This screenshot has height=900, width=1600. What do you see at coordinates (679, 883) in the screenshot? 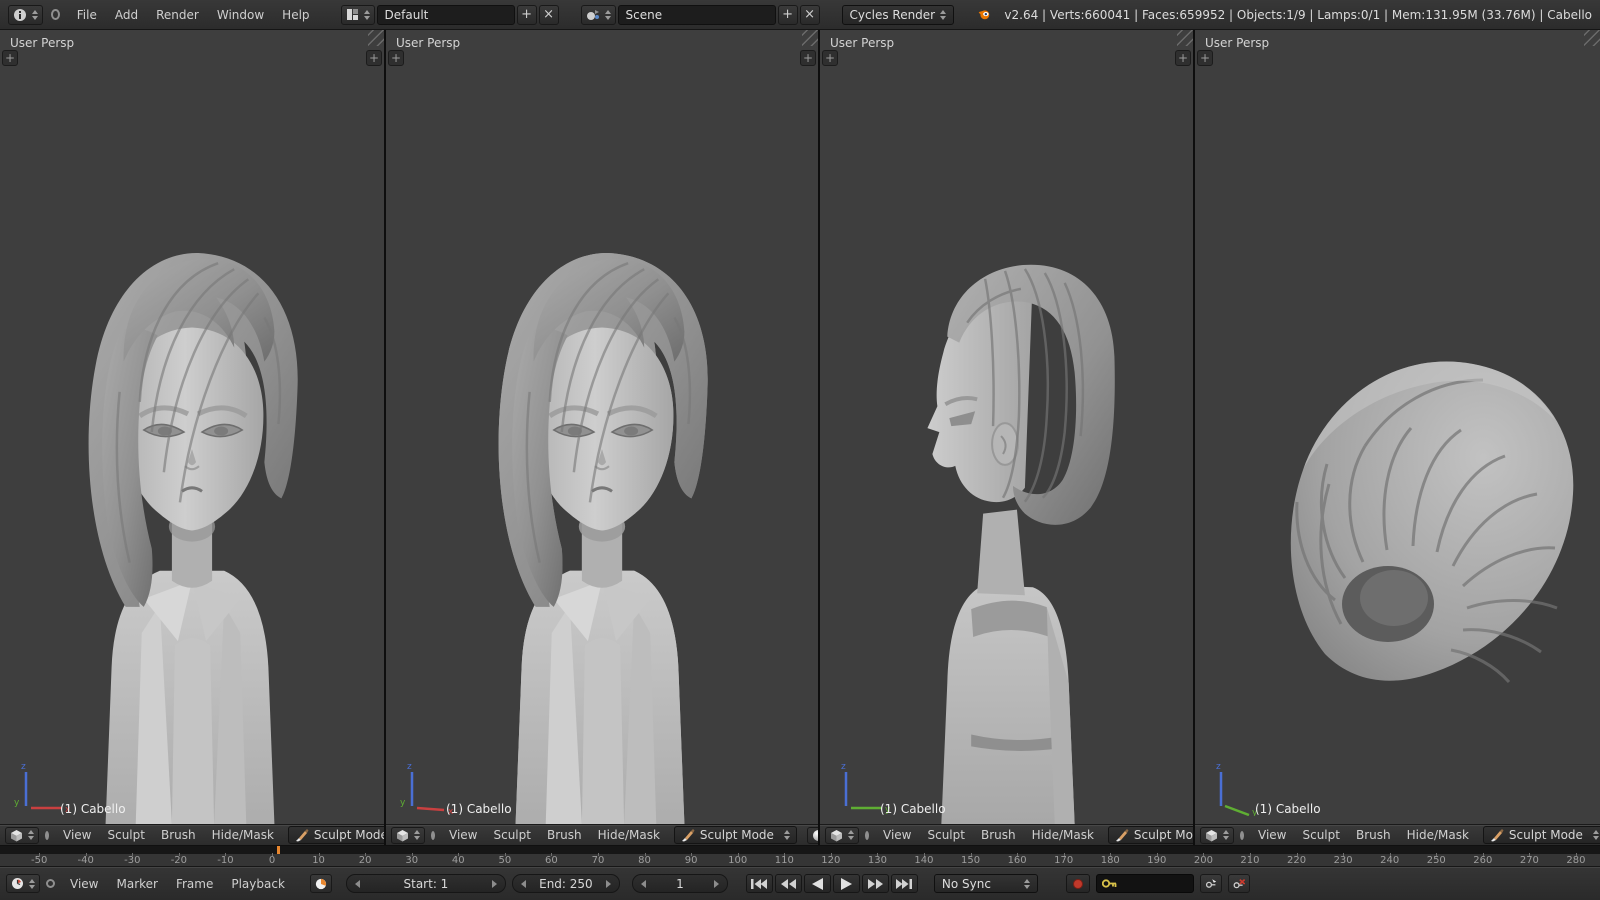
I see `current-frame-field: 1` at bounding box center [679, 883].